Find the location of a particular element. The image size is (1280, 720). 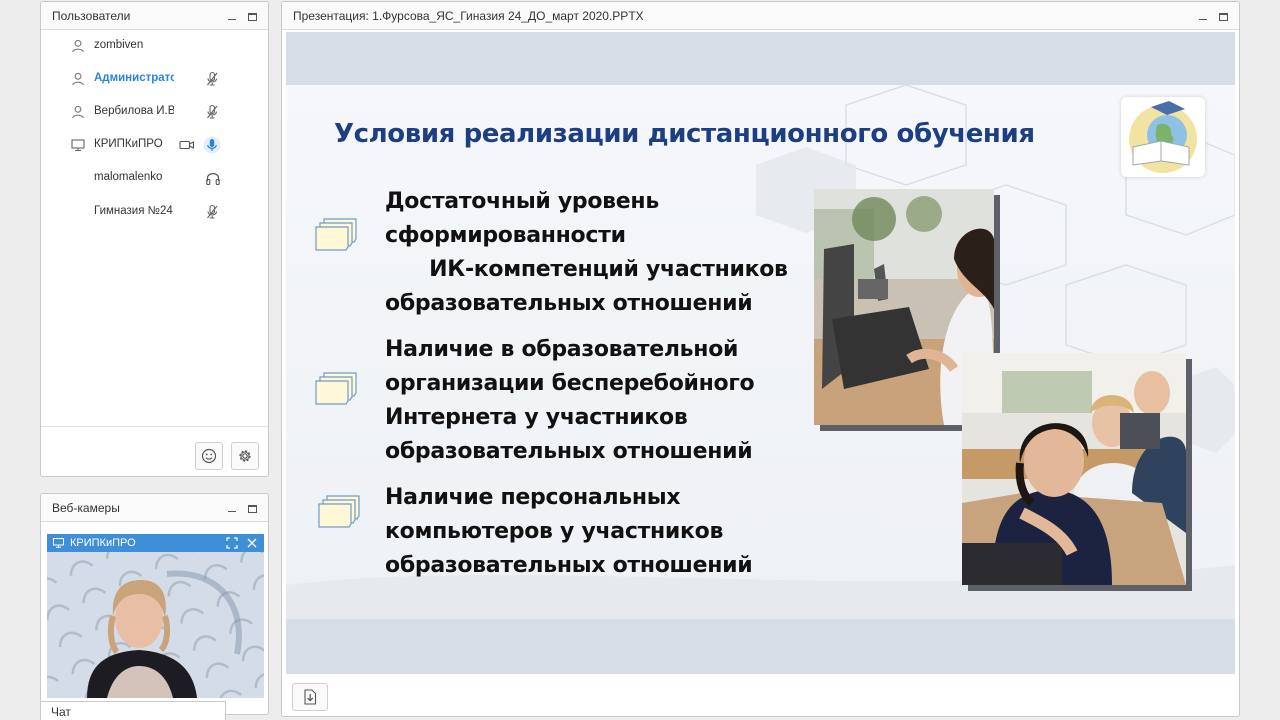

gear-icon is located at coordinates (245, 456).